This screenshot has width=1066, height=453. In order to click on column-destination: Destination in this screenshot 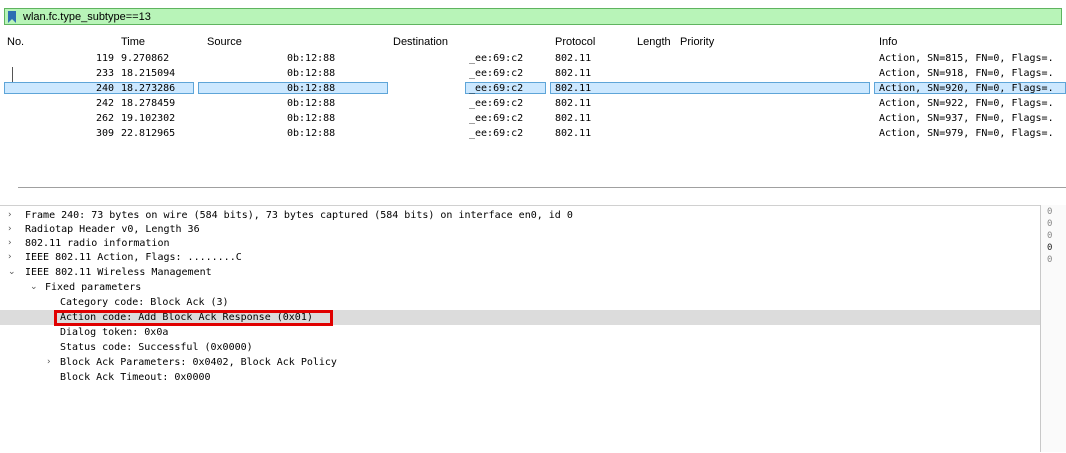, I will do `click(420, 42)`.